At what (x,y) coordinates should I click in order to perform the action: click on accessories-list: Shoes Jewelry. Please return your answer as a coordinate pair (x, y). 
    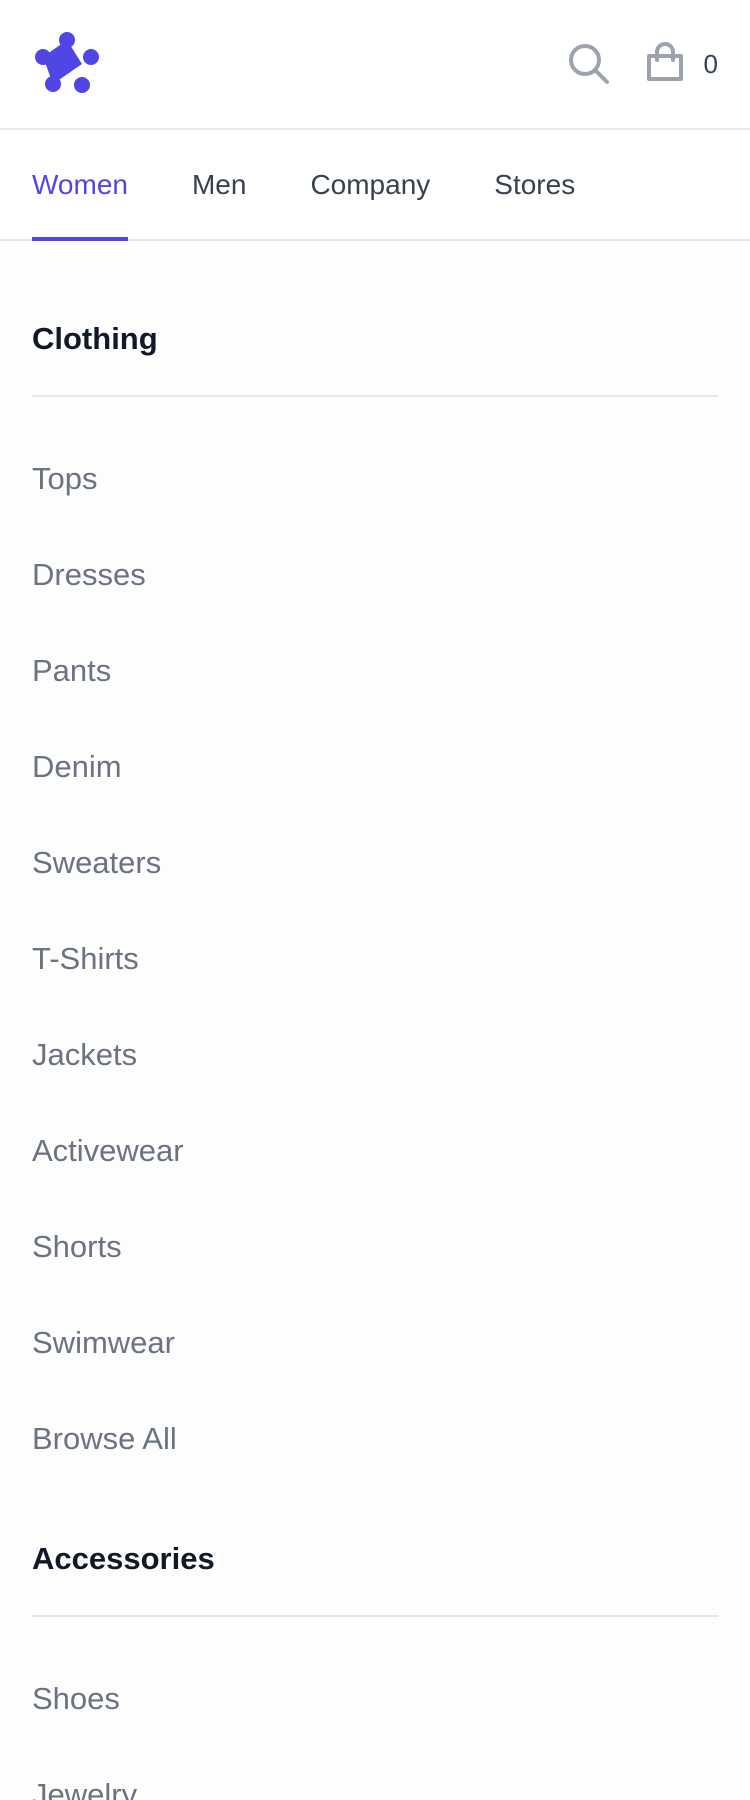
    Looking at the image, I should click on (375, 1708).